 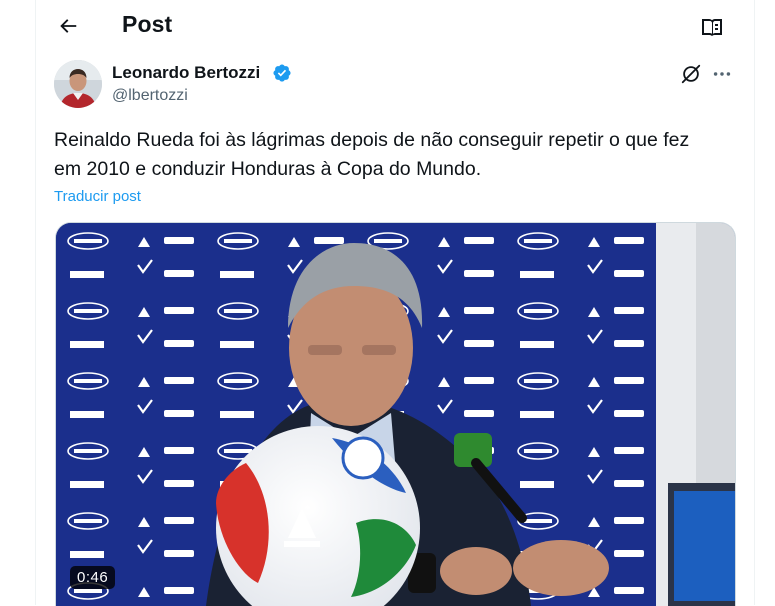 I want to click on page-title: Post, so click(x=147, y=24).